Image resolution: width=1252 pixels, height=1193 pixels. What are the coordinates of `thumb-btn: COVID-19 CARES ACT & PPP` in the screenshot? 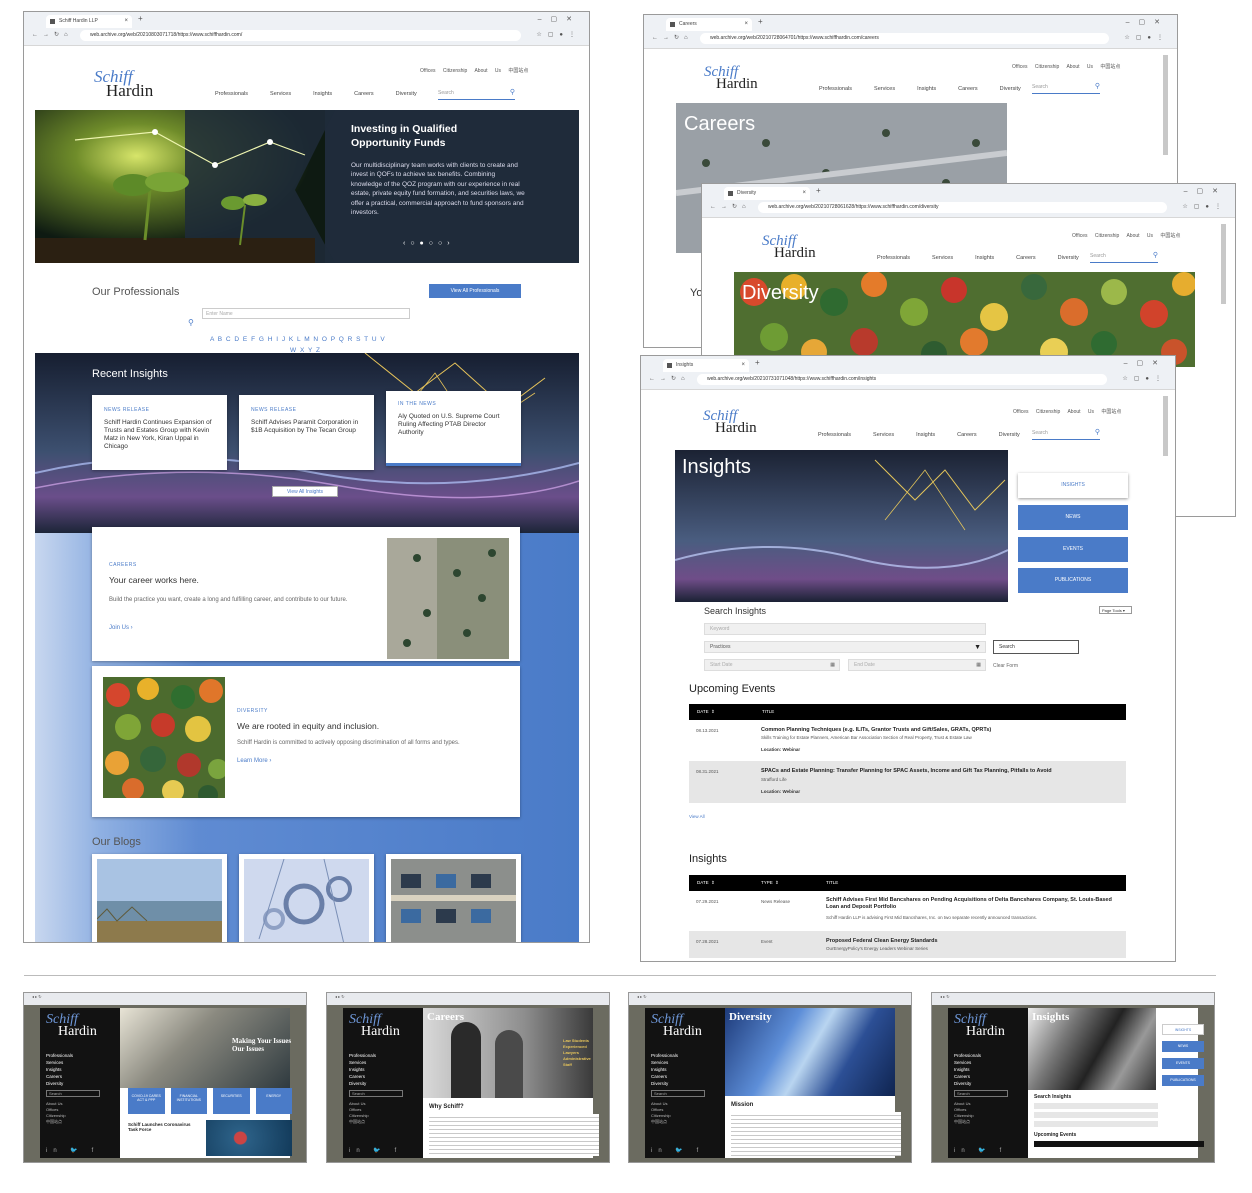 It's located at (146, 1101).